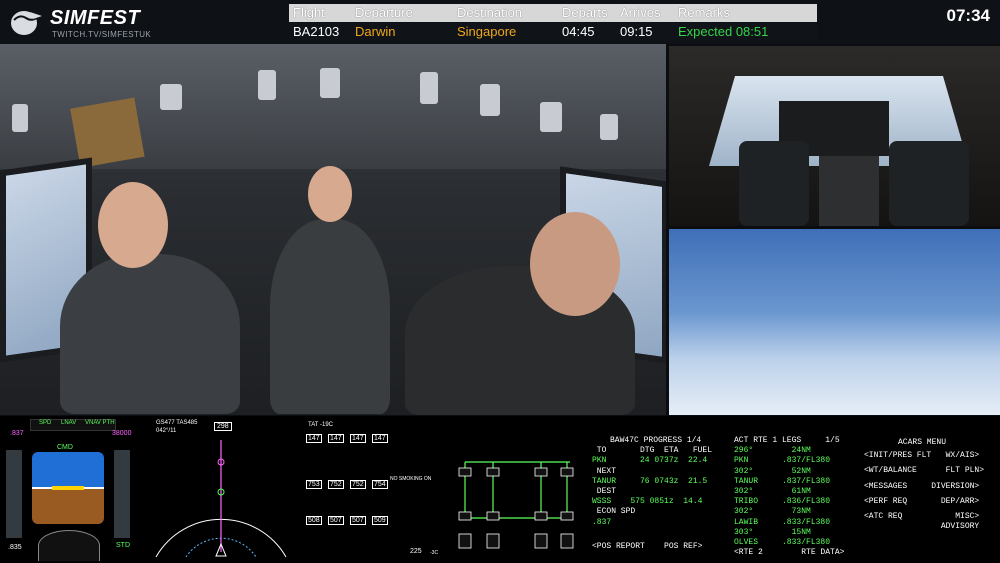 This screenshot has width=1000, height=563. I want to click on selected-speed: .837, so click(17, 433).